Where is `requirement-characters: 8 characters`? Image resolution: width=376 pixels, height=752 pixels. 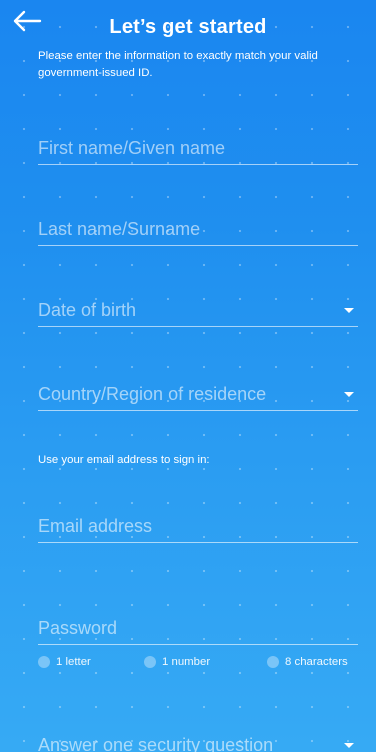 requirement-characters: 8 characters is located at coordinates (307, 662).